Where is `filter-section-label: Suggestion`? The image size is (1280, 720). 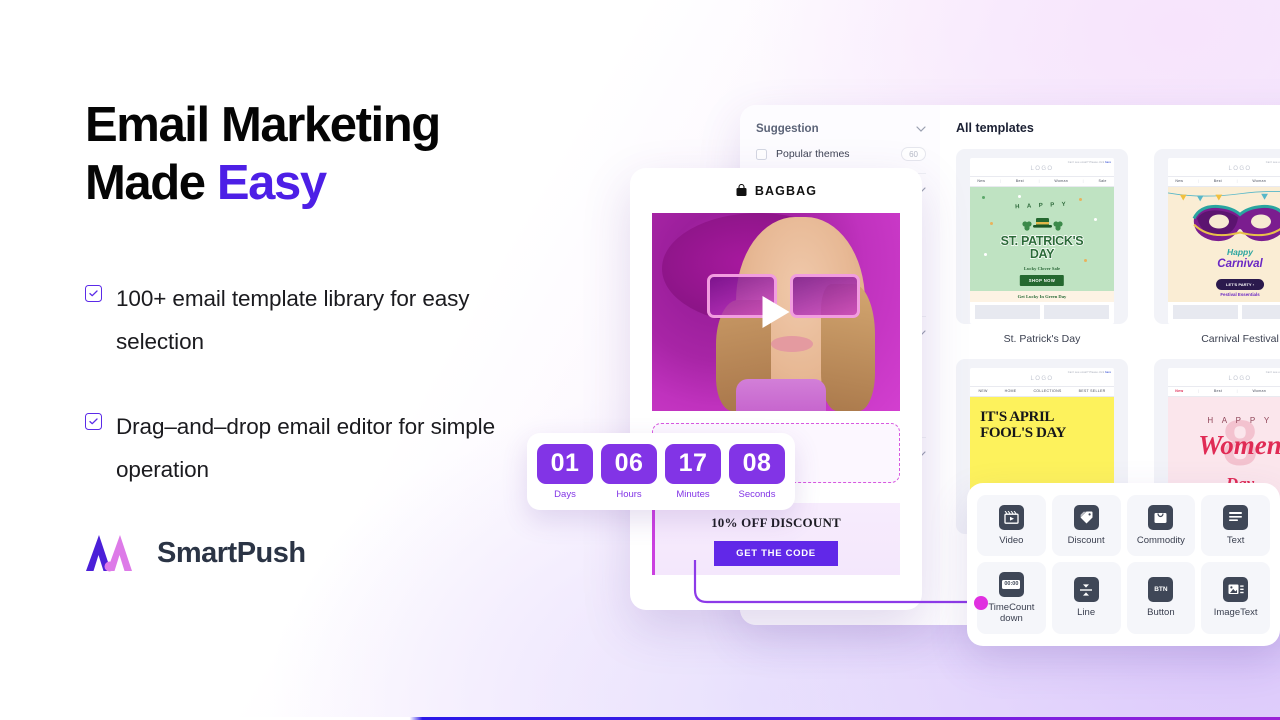
filter-section-label: Suggestion is located at coordinates (787, 129).